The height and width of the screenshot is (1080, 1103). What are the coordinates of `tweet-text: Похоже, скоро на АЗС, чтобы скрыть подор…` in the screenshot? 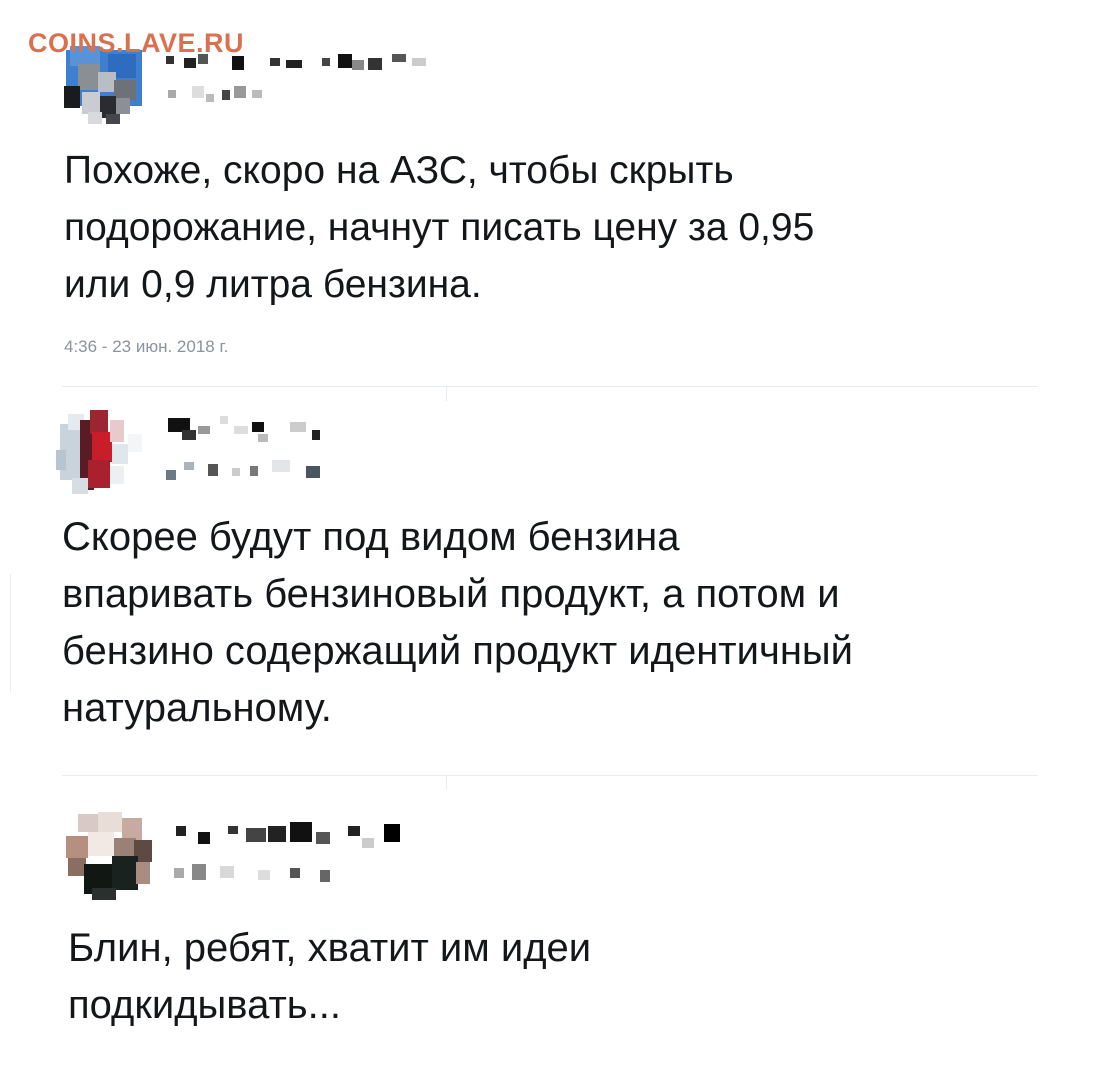 It's located at (439, 227).